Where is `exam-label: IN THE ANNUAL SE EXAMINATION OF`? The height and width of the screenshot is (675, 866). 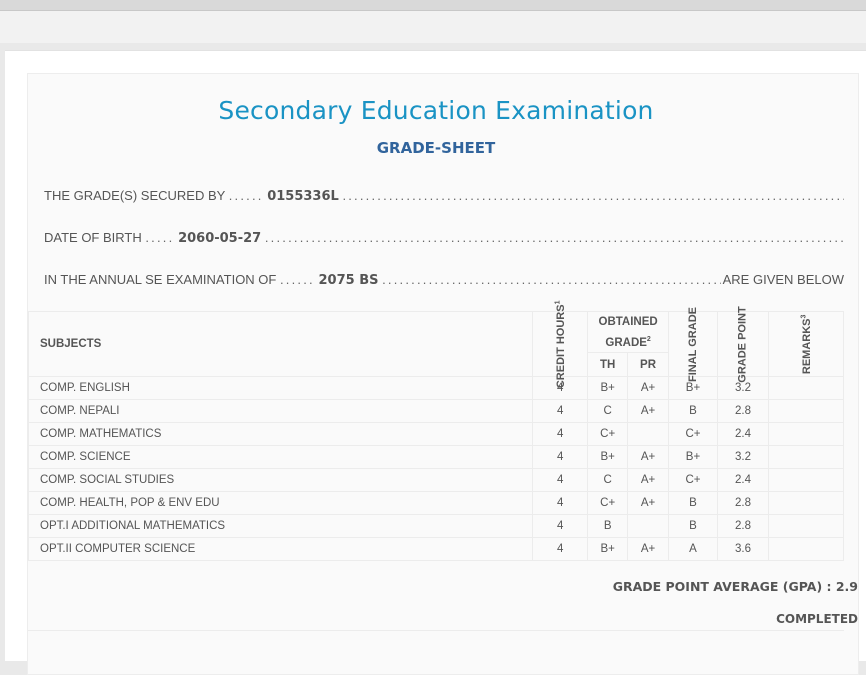
exam-label: IN THE ANNUAL SE EXAMINATION OF is located at coordinates (160, 279).